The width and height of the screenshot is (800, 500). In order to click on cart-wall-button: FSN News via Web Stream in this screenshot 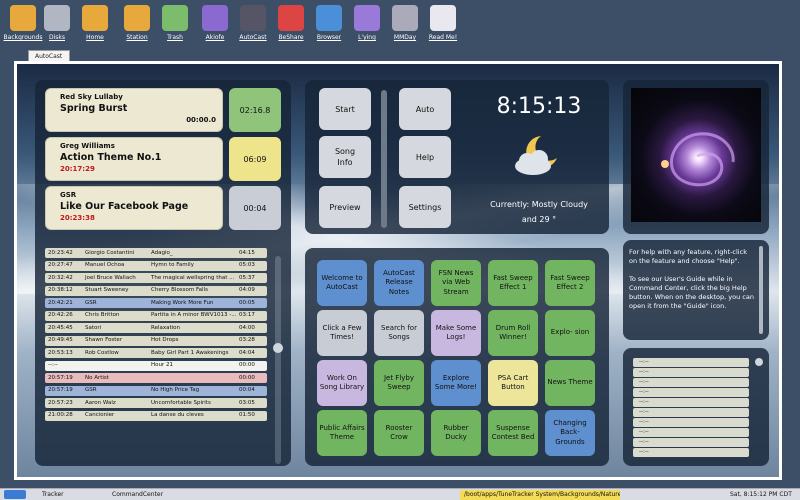, I will do `click(456, 283)`.